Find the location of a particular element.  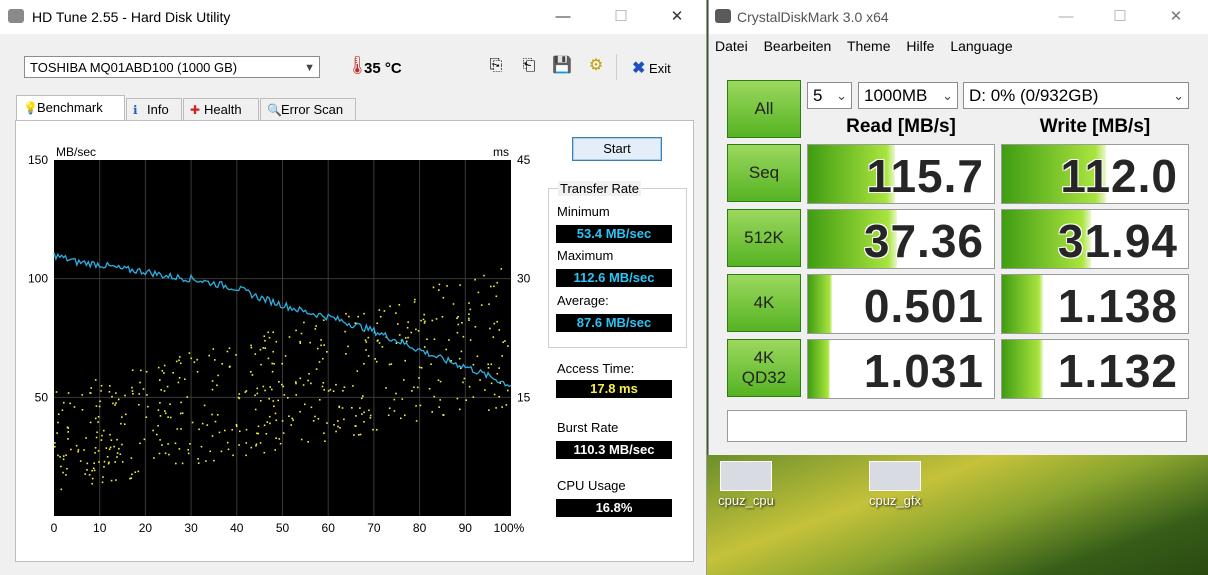

desktop-icon-cpuz-cpu: cpuz_cpu is located at coordinates (746, 484).